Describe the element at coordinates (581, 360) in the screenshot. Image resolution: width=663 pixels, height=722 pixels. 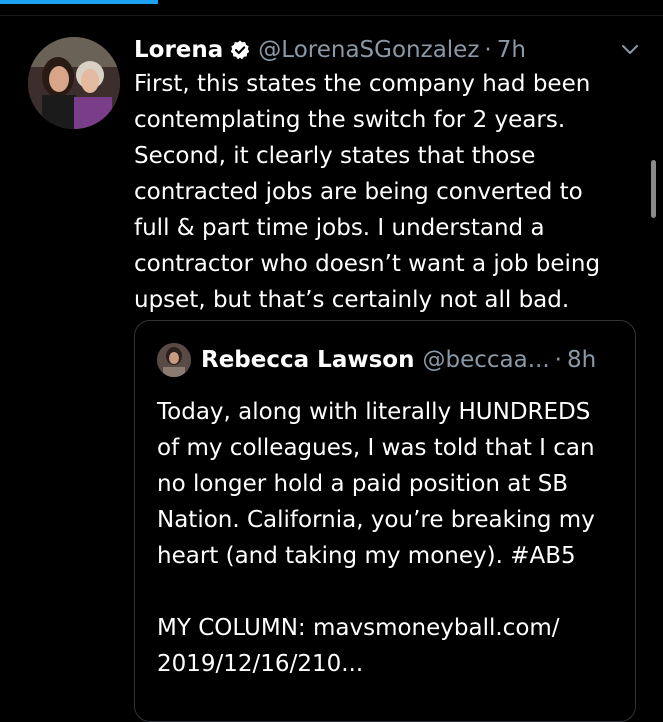
I see `quoted-tweet-timestamp: 8h` at that location.